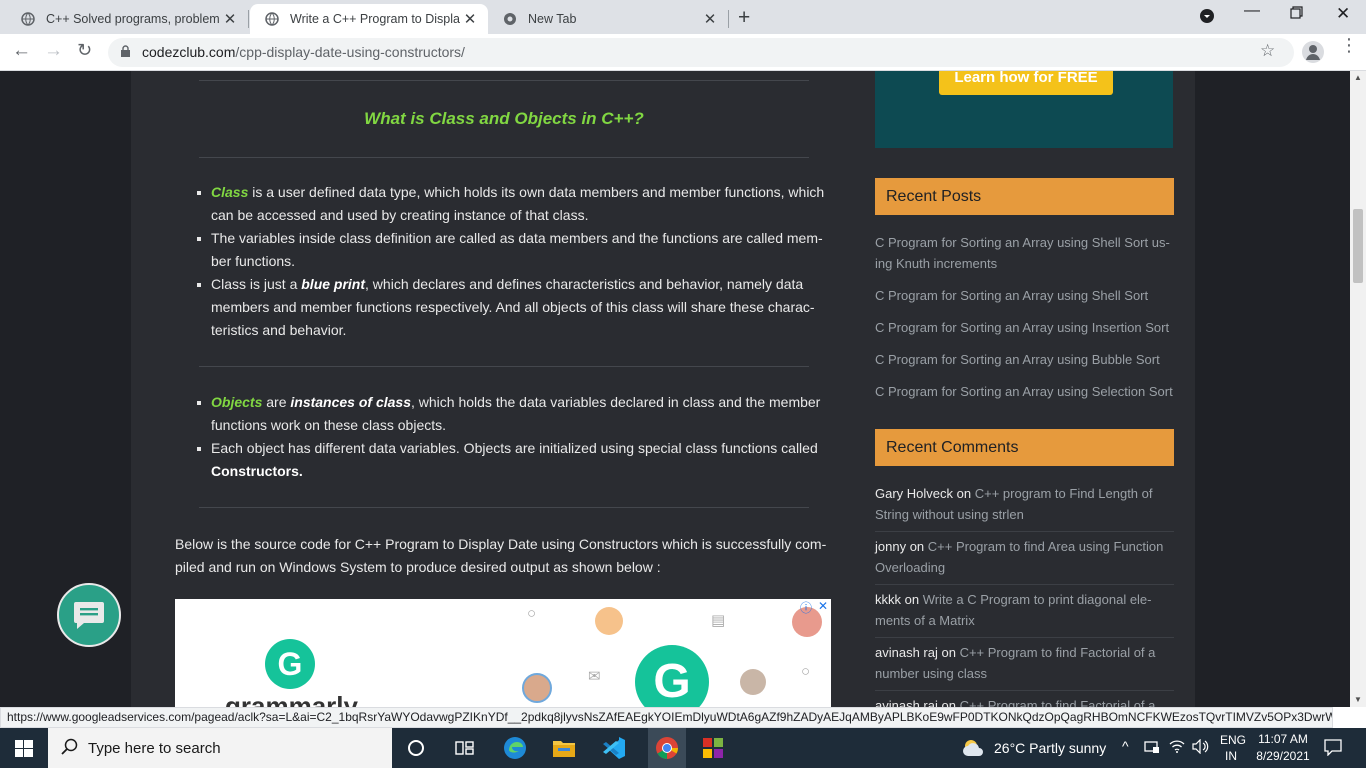 This screenshot has width=1366, height=768. I want to click on weather-icon, so click(974, 749).